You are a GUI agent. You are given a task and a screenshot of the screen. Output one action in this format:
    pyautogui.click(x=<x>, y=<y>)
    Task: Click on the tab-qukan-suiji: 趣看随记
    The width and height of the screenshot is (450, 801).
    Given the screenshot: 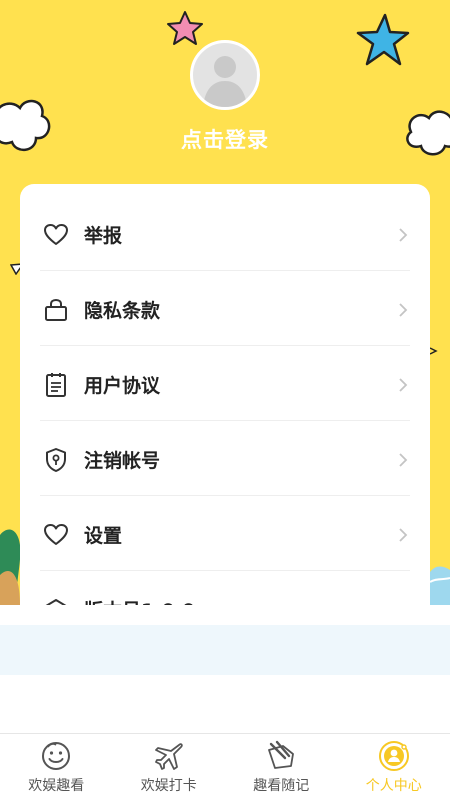 What is the action you would take?
    pyautogui.click(x=281, y=767)
    